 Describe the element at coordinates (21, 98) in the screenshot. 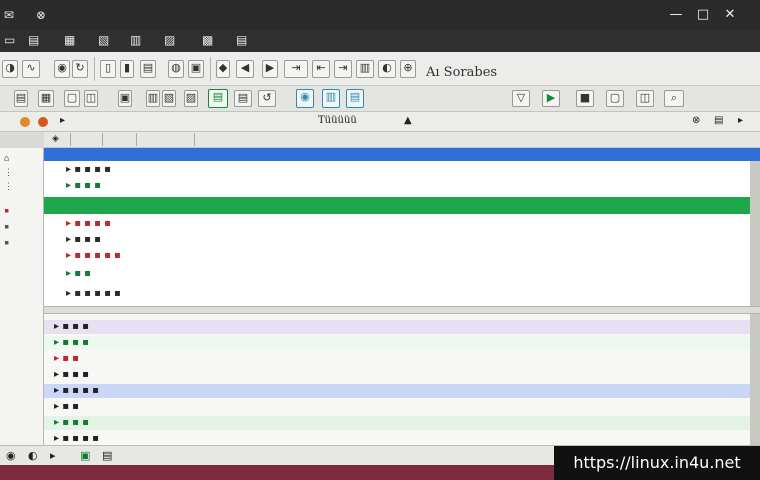

I see `list-icon: ▤` at that location.